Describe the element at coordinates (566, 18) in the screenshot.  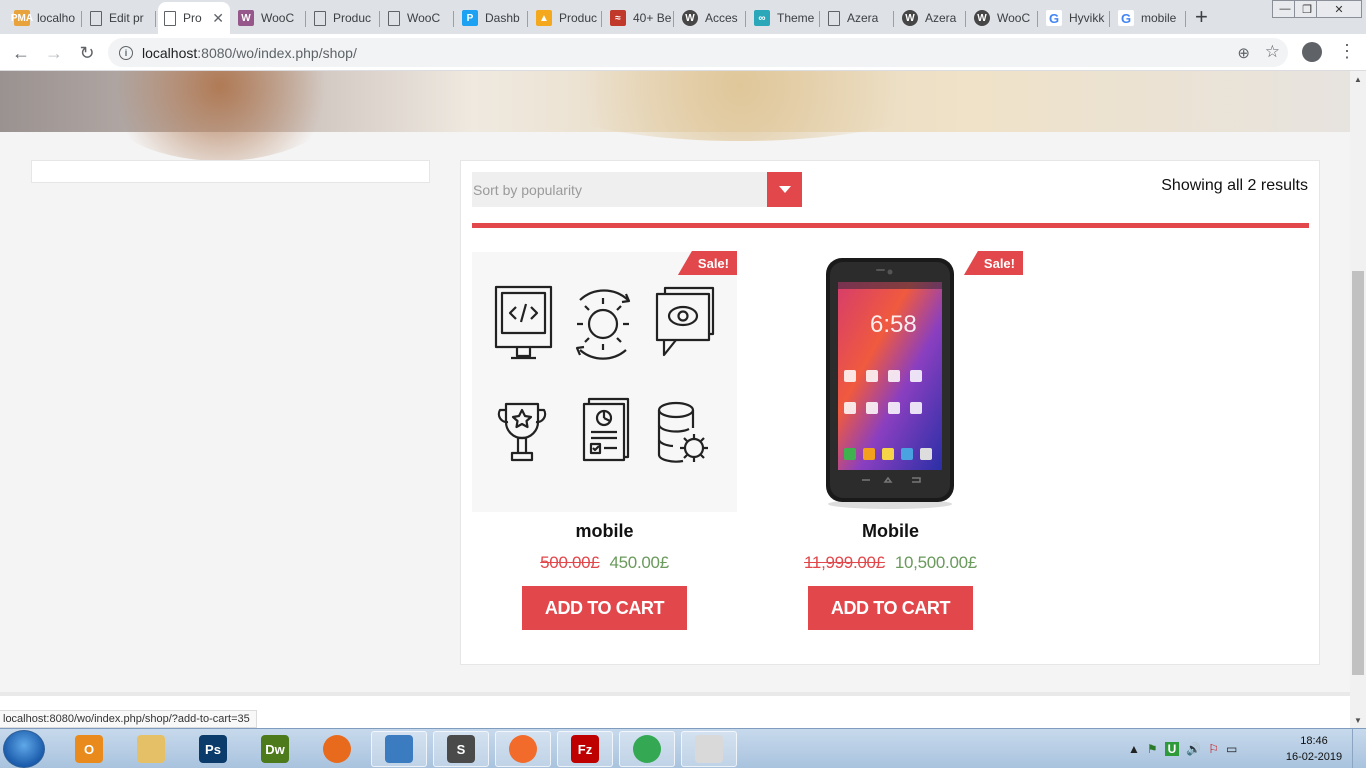
I see `browser-tab: ▲ Produc` at that location.